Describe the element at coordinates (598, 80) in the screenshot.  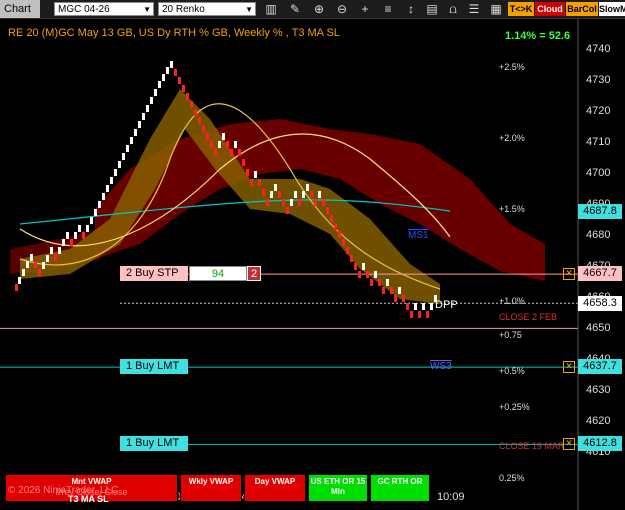
I see `price-tick-label: 4730` at that location.